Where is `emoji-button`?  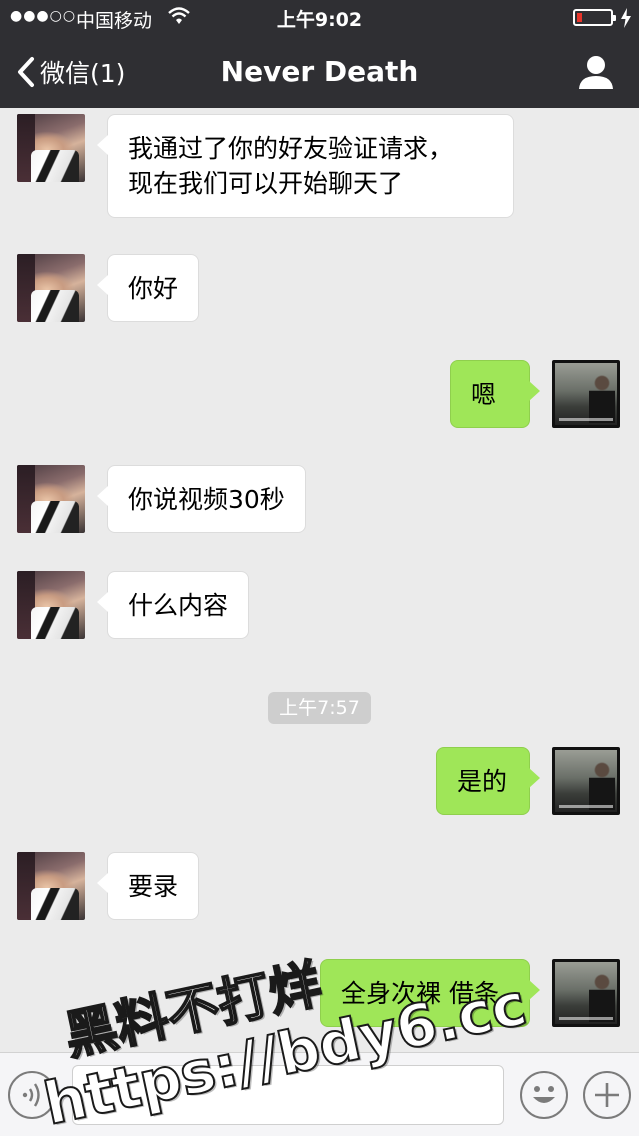 emoji-button is located at coordinates (544, 1095).